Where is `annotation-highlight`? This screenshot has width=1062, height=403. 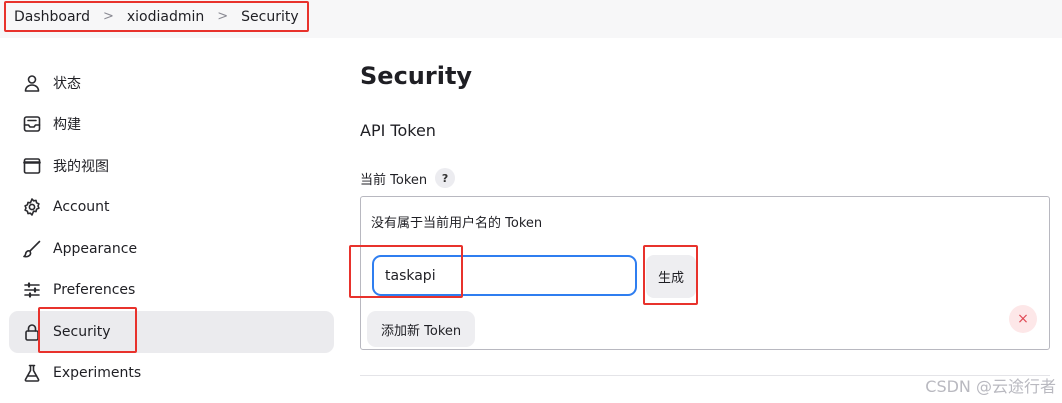
annotation-highlight is located at coordinates (87, 330).